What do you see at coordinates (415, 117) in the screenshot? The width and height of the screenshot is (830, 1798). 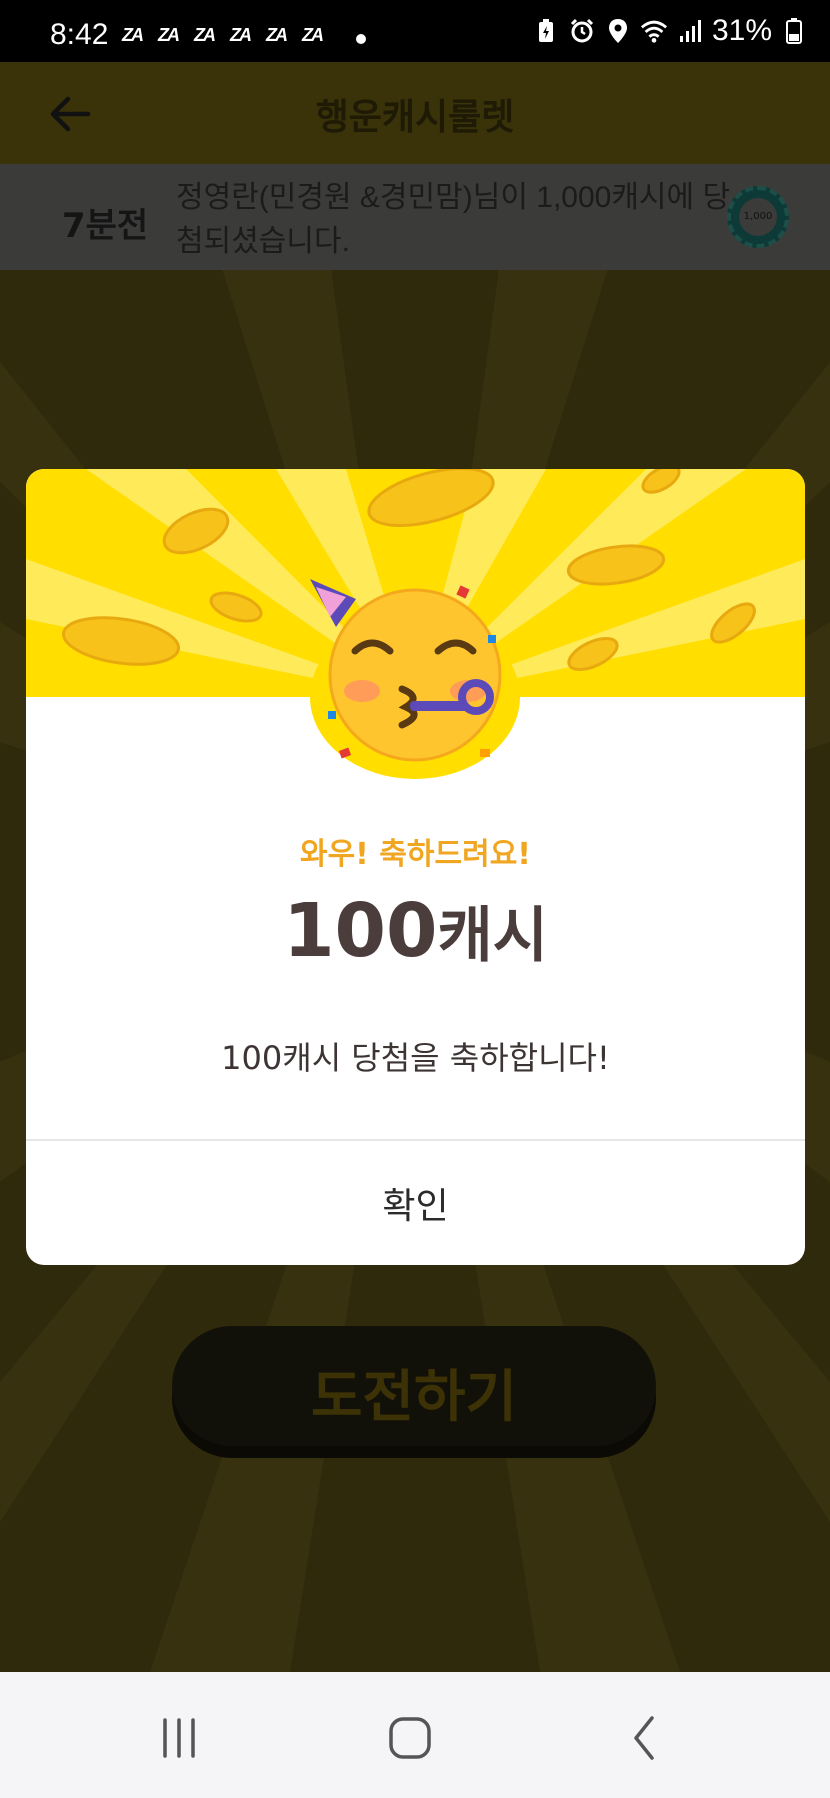 I see `page-title: 행운캐시룰렛` at bounding box center [415, 117].